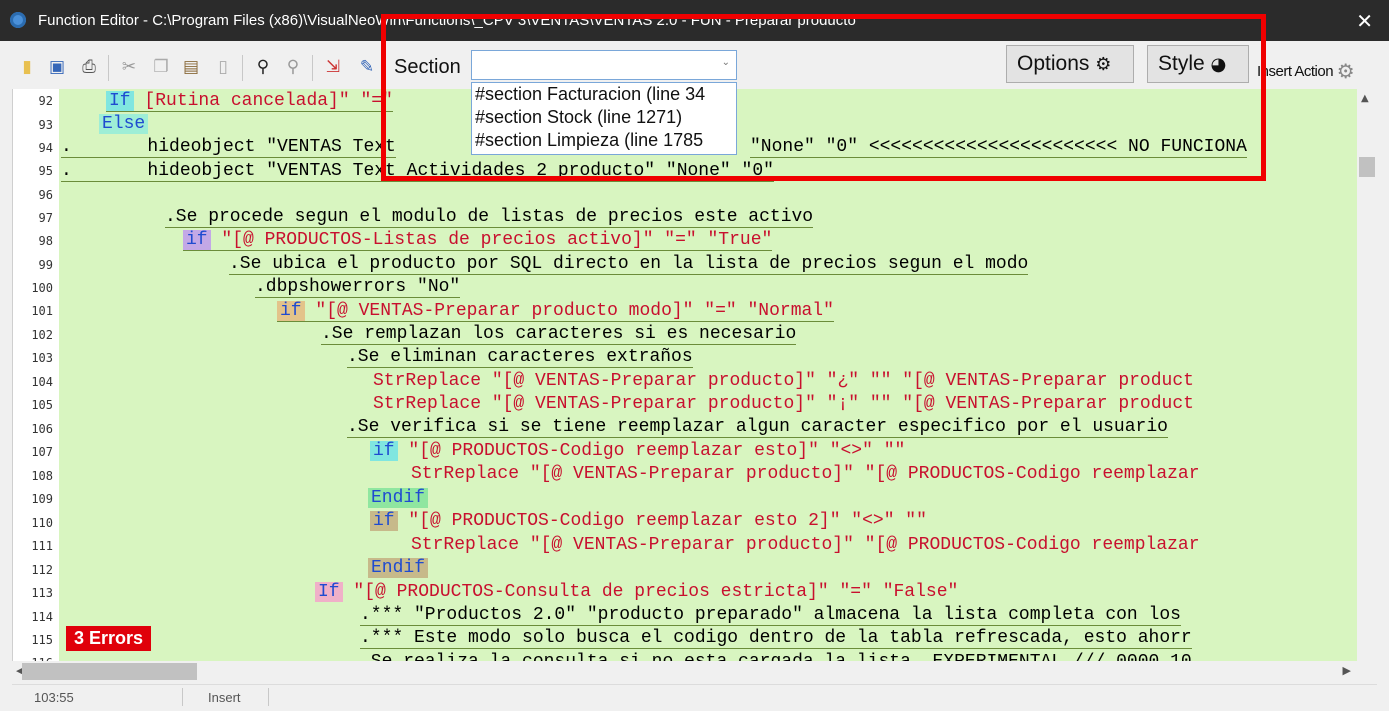  I want to click on section-option: #section Stock (line 1271), so click(604, 117).